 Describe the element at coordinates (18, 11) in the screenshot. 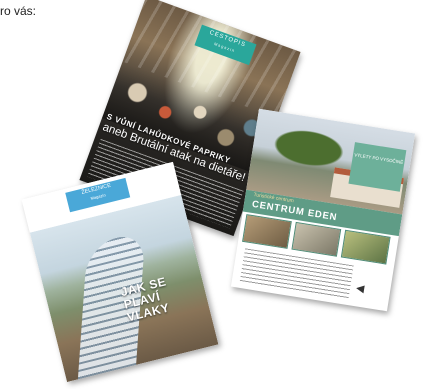

I see `intro-text: ro vás:` at that location.